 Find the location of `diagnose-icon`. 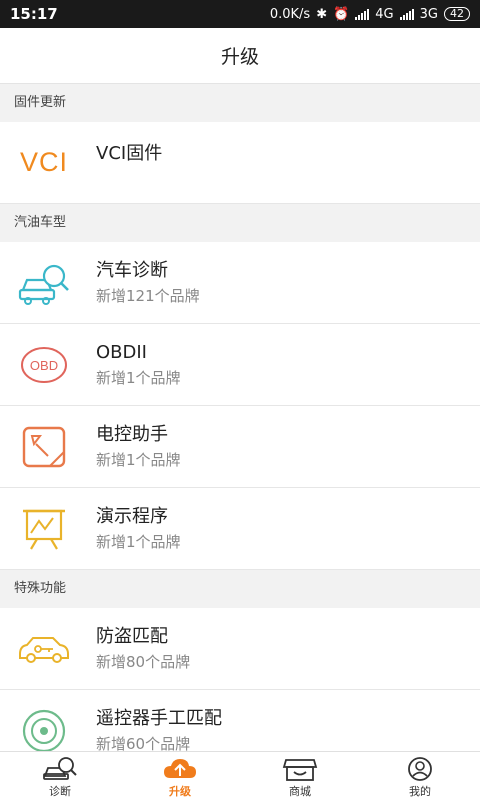

diagnose-icon is located at coordinates (60, 768).